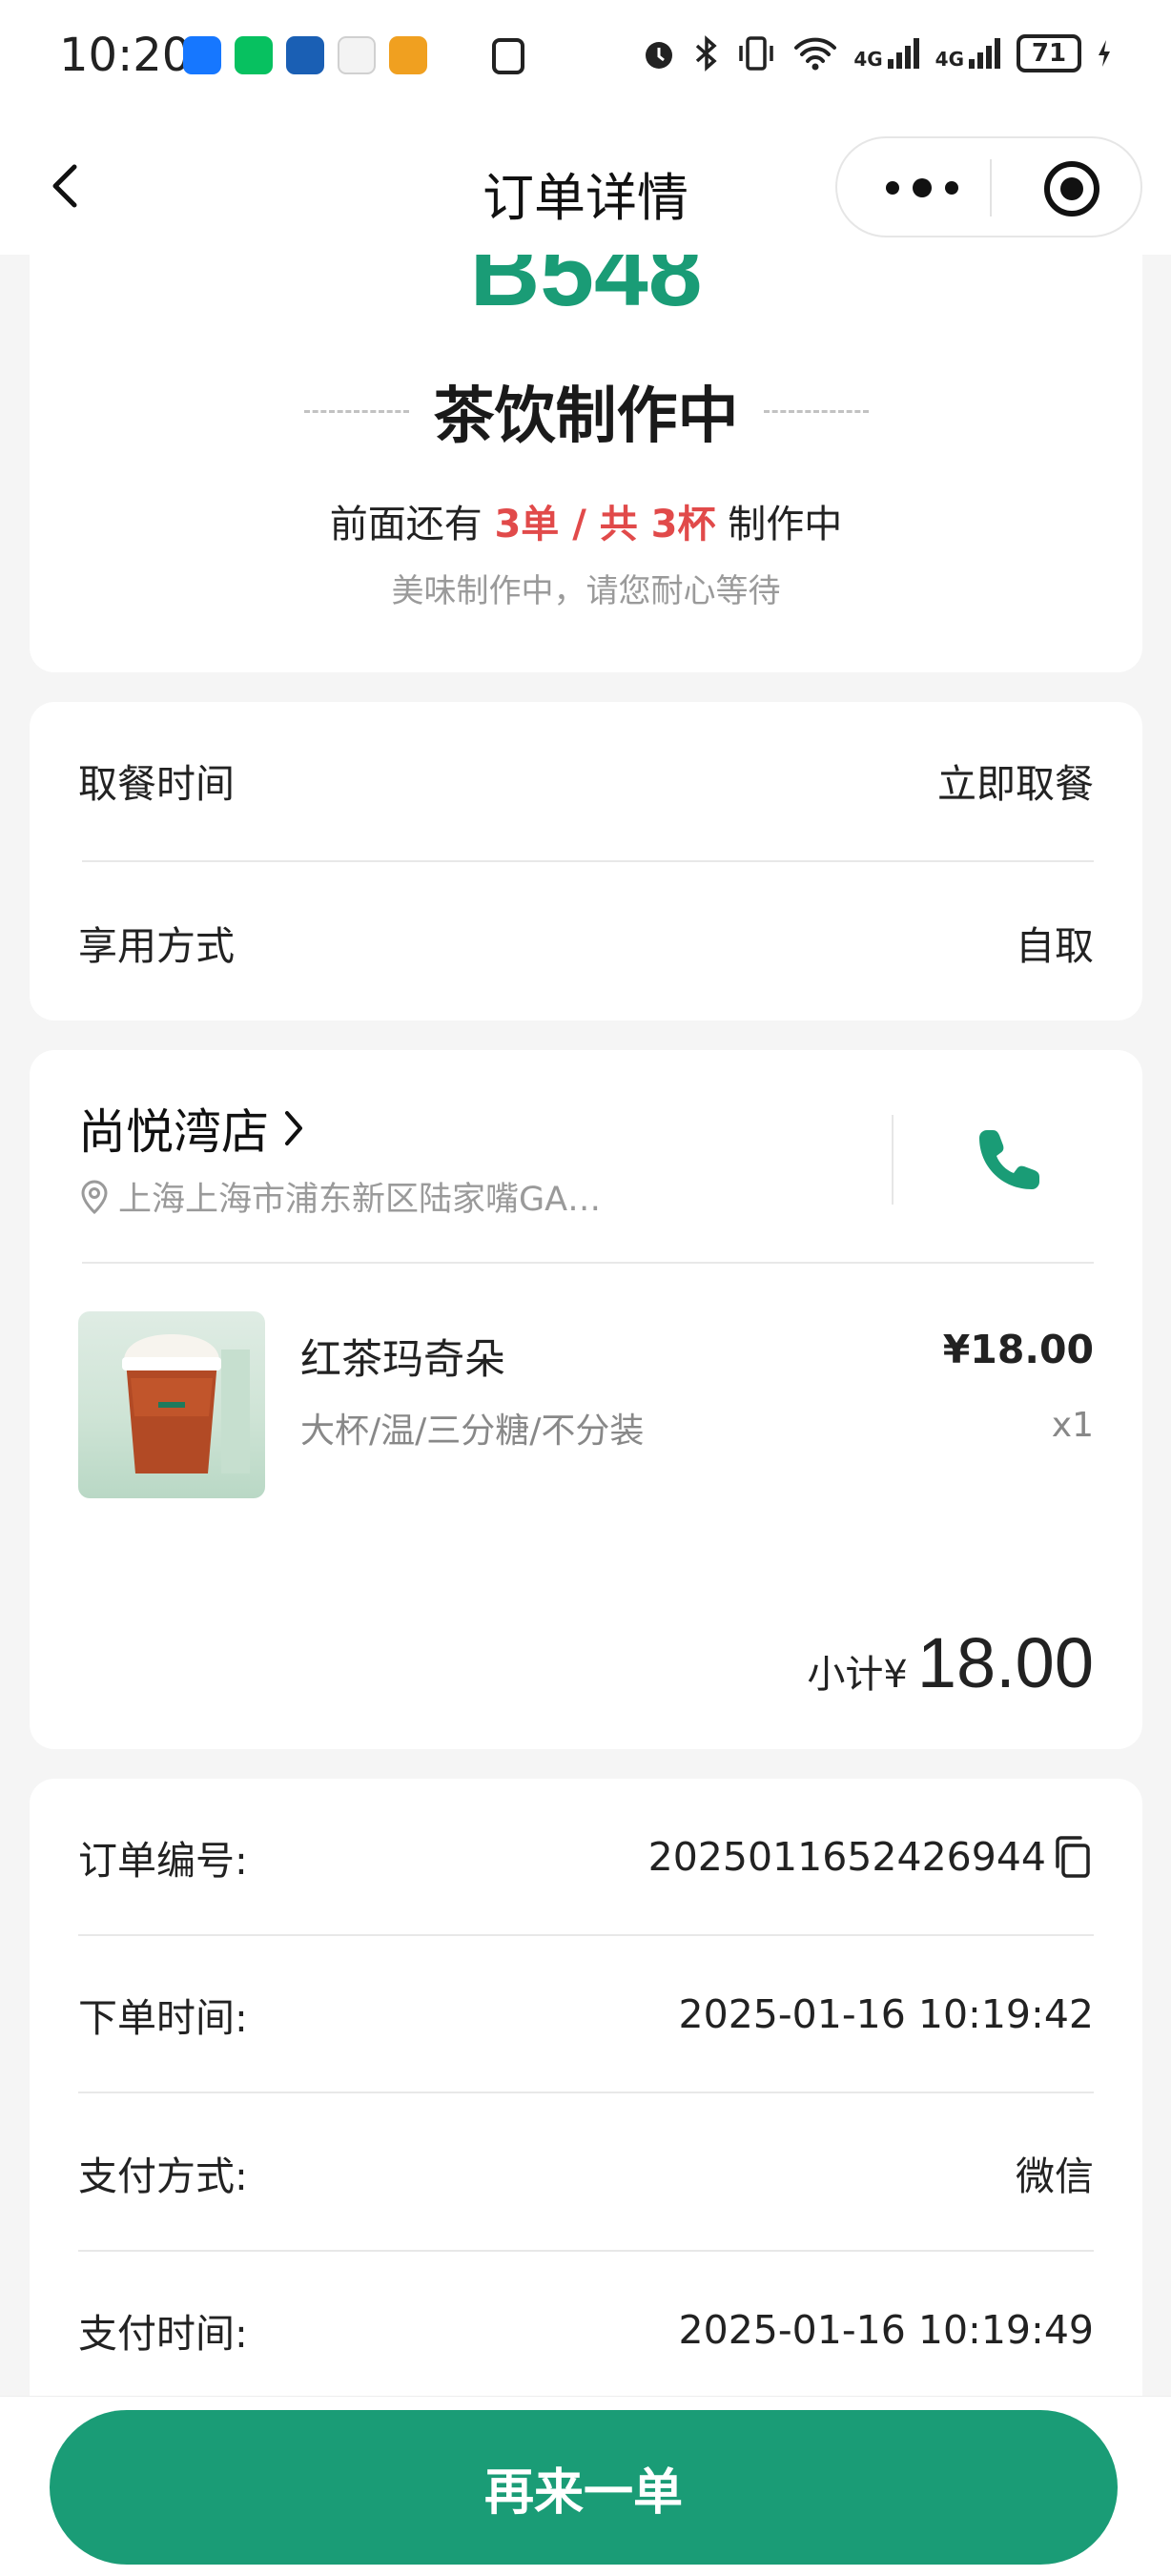 The width and height of the screenshot is (1171, 2576). I want to click on alipay-icon, so click(202, 55).